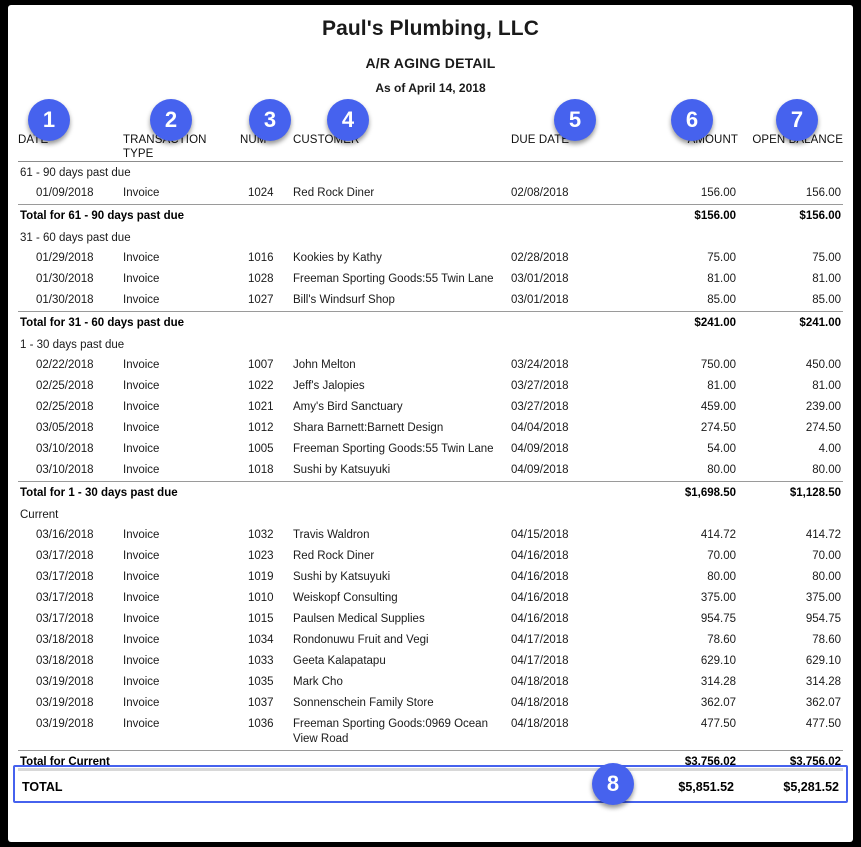 The image size is (861, 847). What do you see at coordinates (344, 300) in the screenshot?
I see `cell-customer: Bill's Windsurf Shop` at bounding box center [344, 300].